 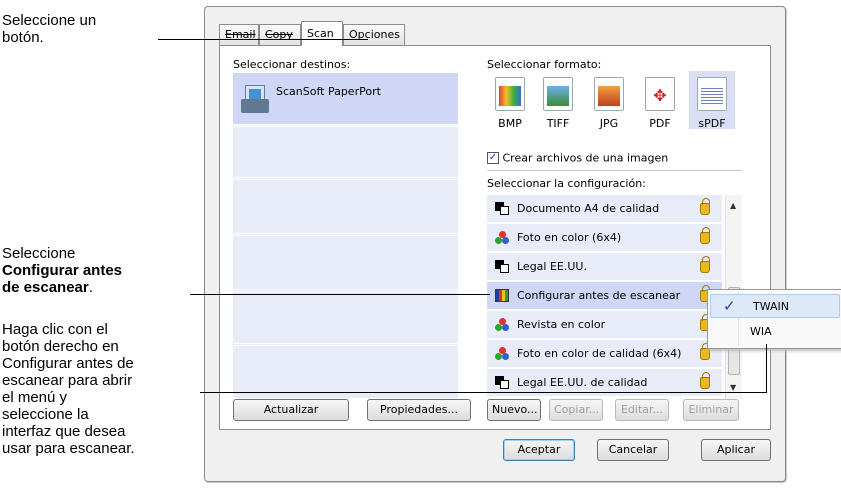 I want to click on annotation-line-wrap: de escanear., so click(x=62, y=287).